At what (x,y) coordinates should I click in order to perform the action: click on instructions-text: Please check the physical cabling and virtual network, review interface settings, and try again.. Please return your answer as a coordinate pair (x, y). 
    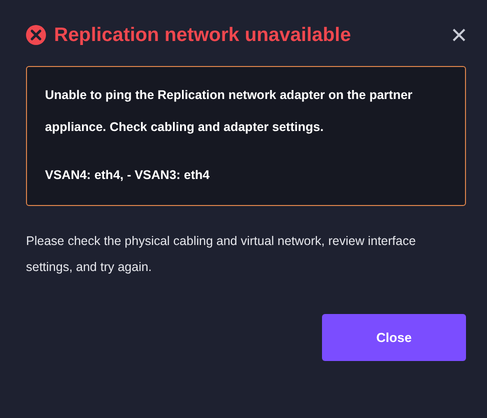
    Looking at the image, I should click on (221, 254).